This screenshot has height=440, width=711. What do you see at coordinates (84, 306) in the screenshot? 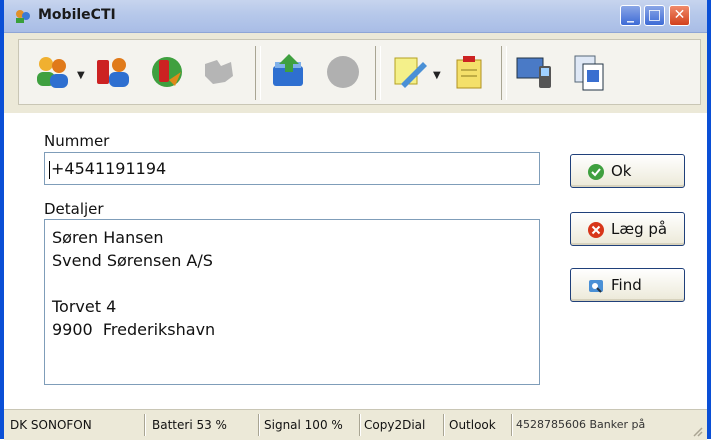
I see `details-line: Torvet 4` at bounding box center [84, 306].